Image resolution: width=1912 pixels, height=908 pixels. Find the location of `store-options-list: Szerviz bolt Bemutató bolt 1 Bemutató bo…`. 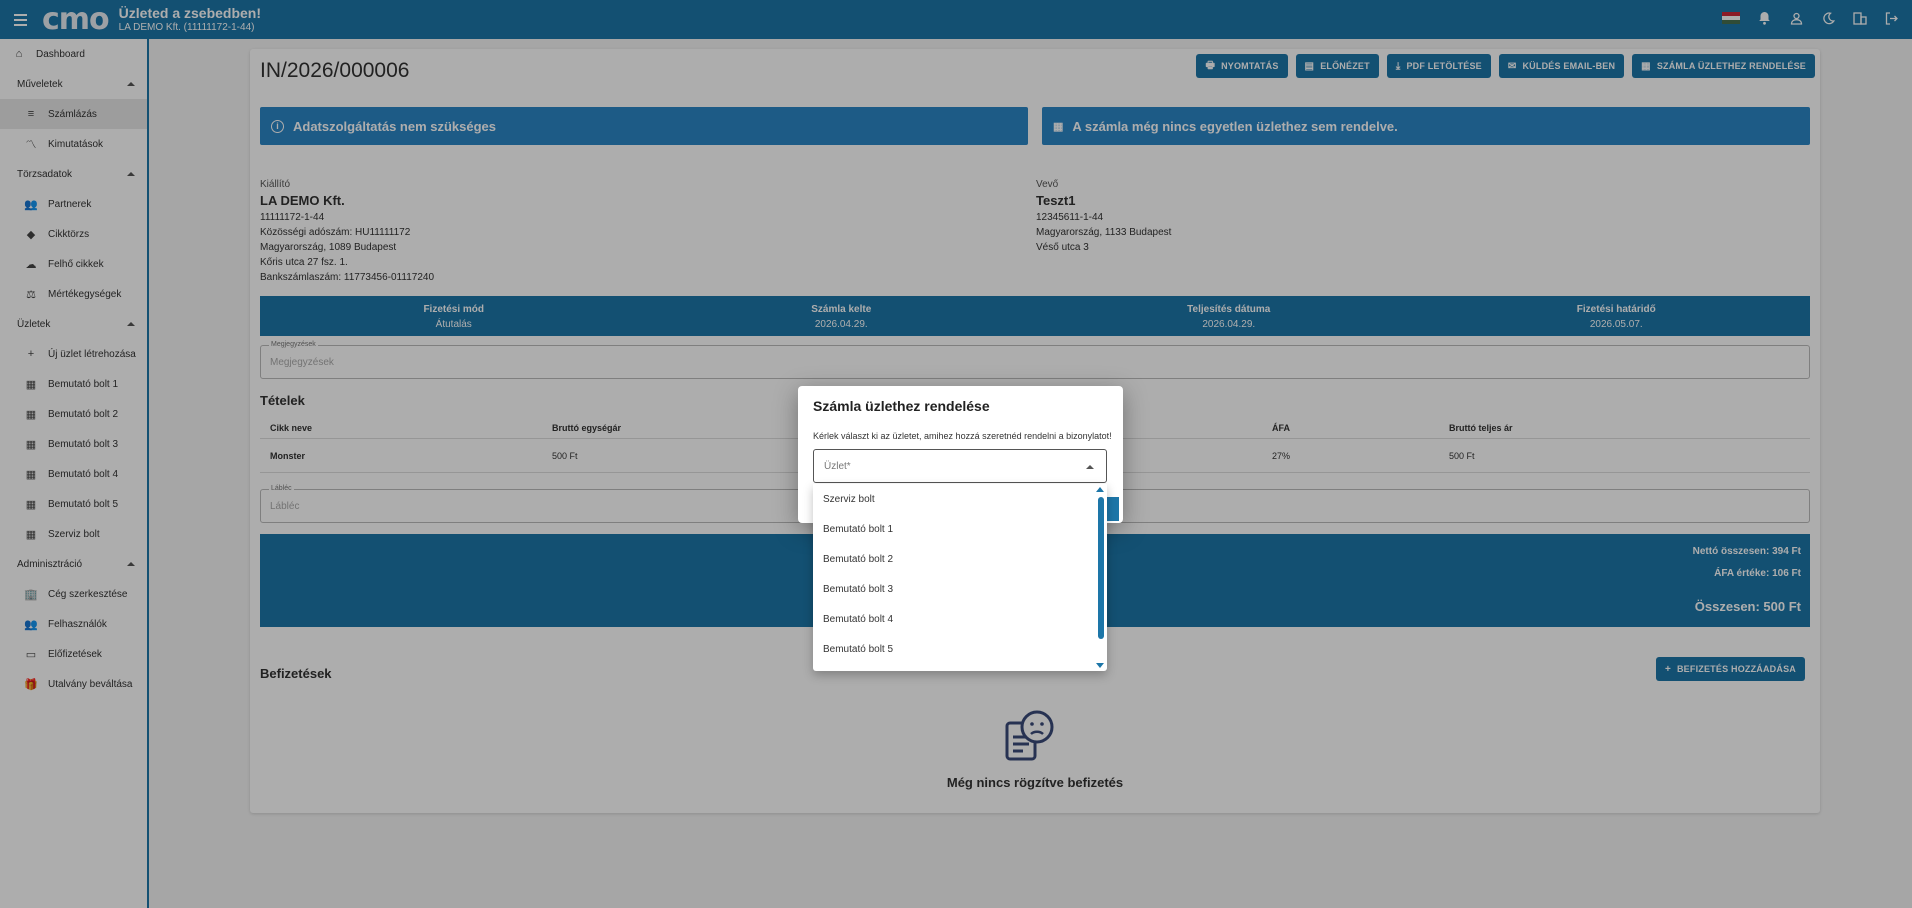

store-options-list: Szerviz bolt Bemutató bolt 1 Bemutató bo… is located at coordinates (960, 577).